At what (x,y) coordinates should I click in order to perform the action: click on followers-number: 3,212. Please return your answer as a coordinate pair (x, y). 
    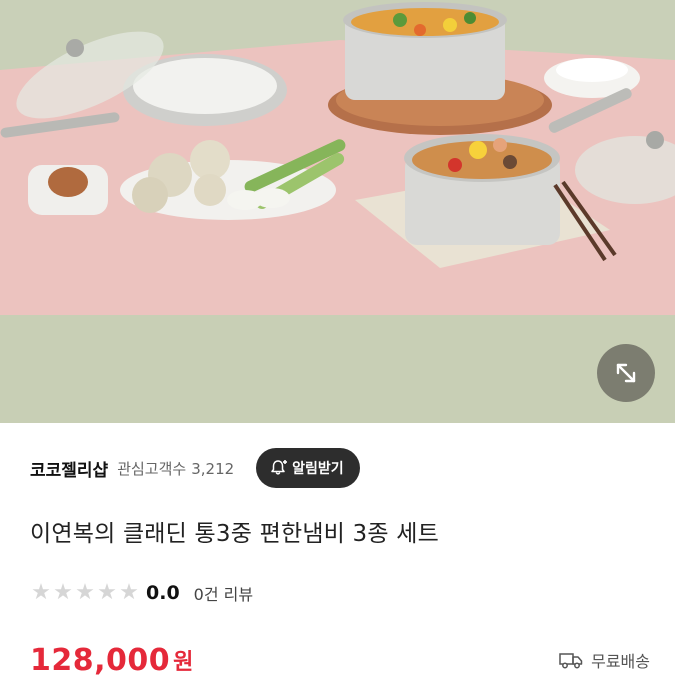
    Looking at the image, I should click on (213, 468).